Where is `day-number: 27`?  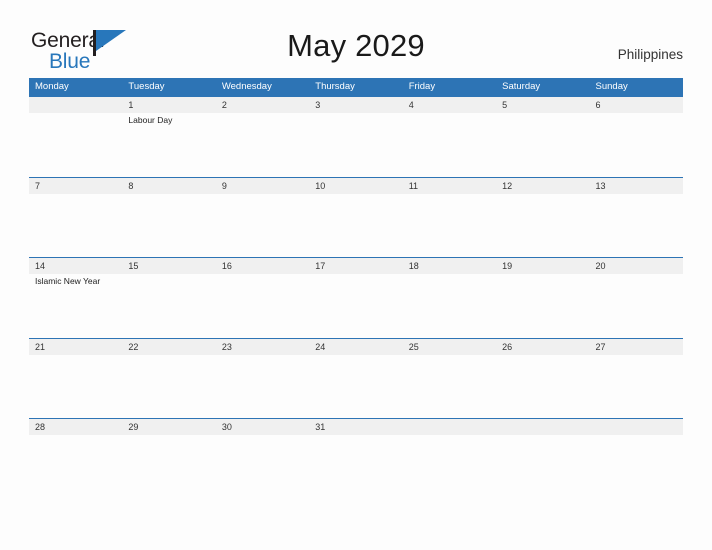 day-number: 27 is located at coordinates (636, 347).